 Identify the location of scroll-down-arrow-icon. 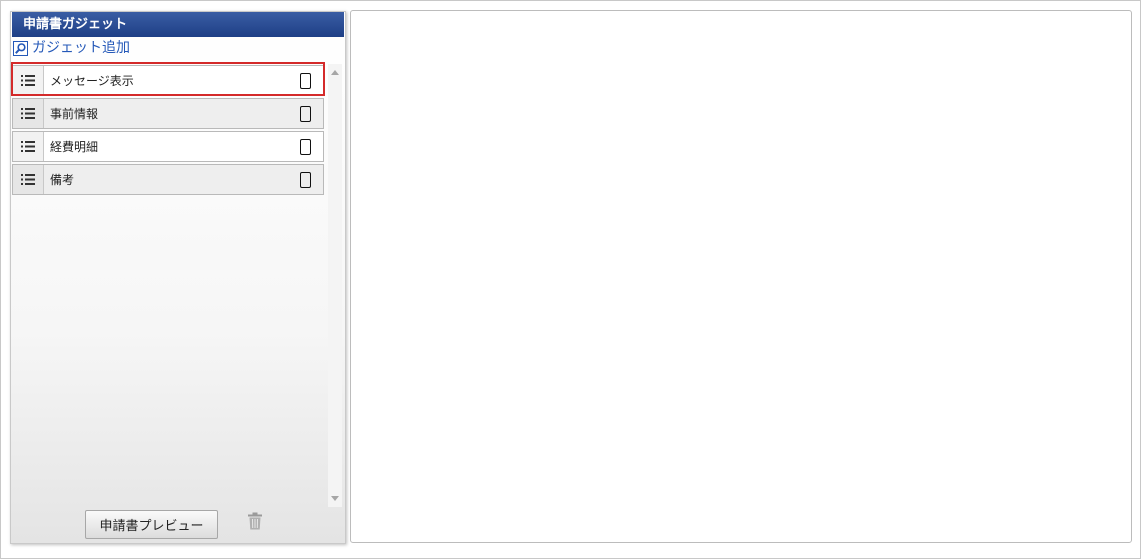
(335, 498).